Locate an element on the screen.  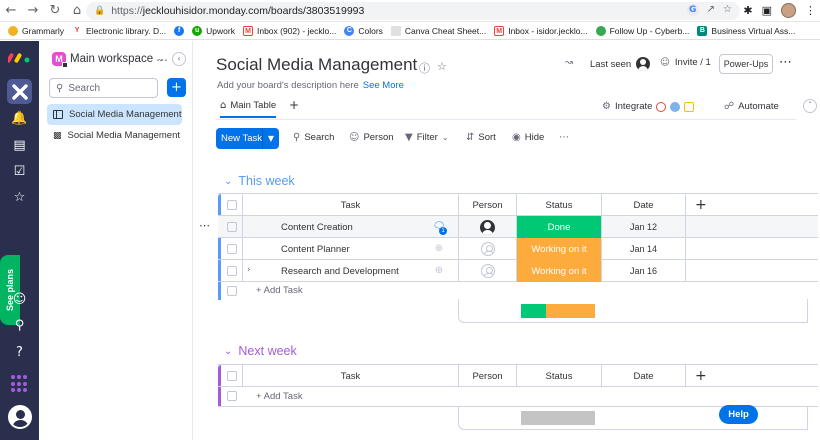
inbox-icon: ▤ is located at coordinates (19, 145).